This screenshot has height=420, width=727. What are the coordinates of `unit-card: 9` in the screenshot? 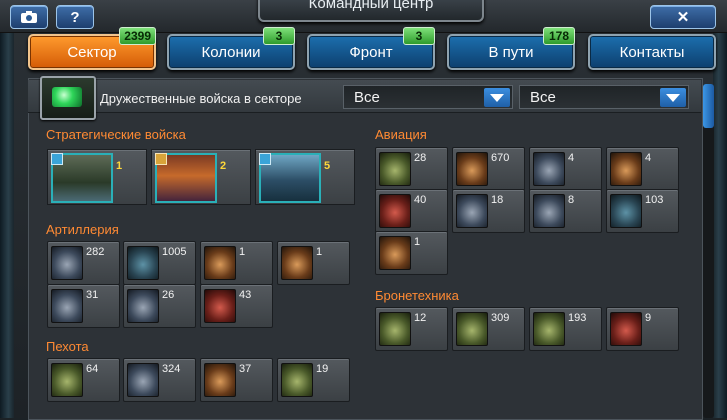 It's located at (642, 329).